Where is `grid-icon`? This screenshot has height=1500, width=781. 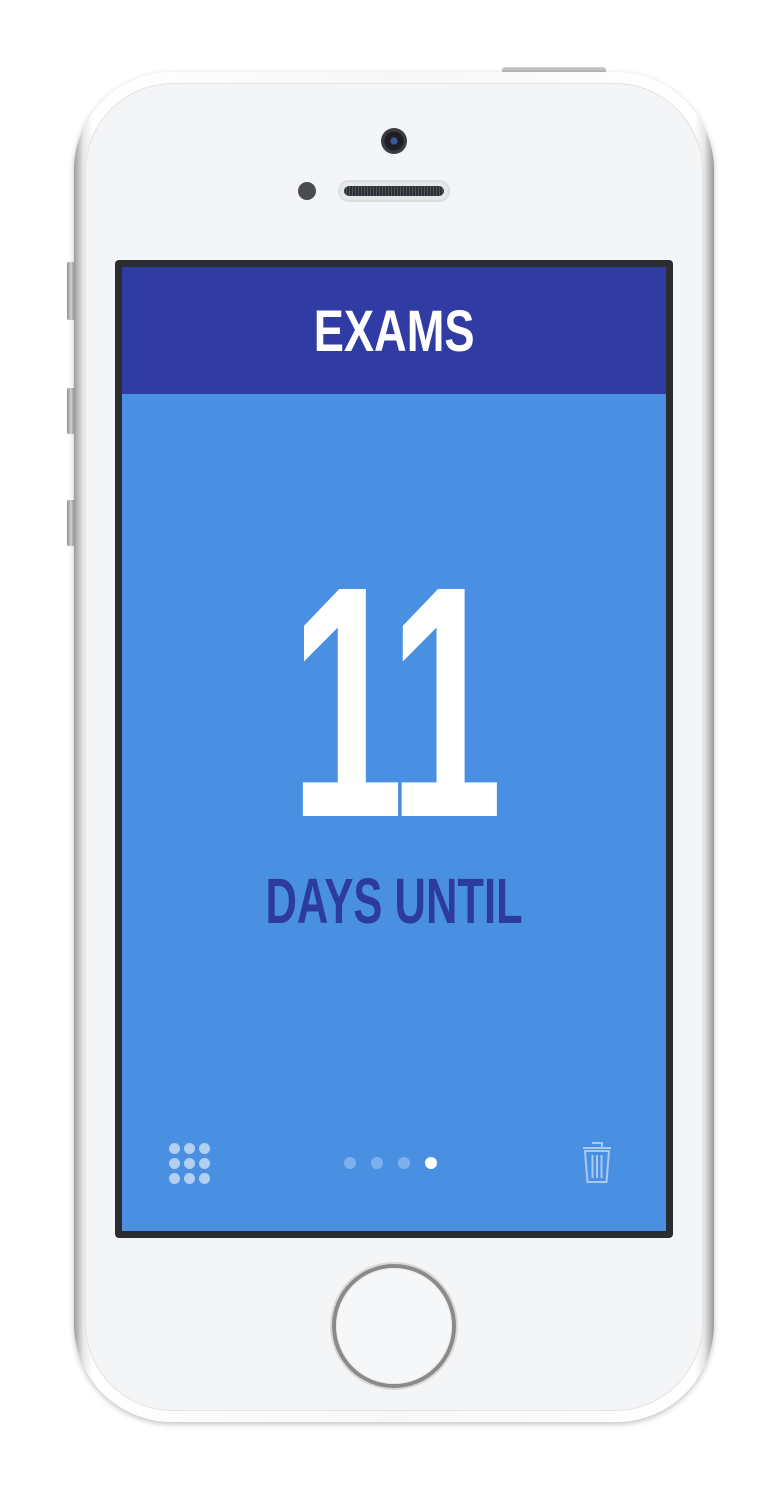
grid-icon is located at coordinates (190, 1164).